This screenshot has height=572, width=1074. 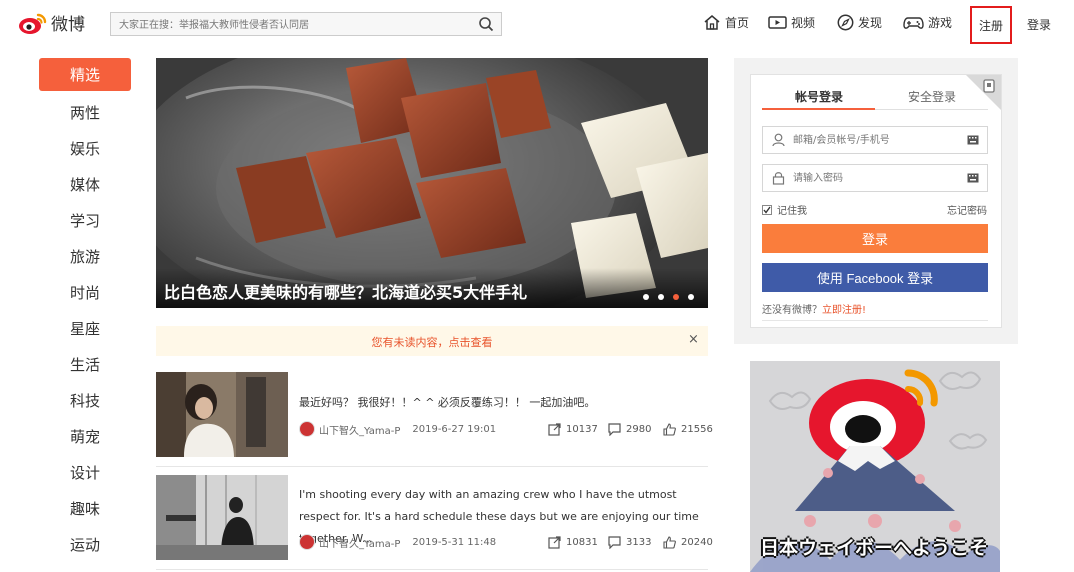 I want to click on banner-title: 比白色恋人更美味的有哪些？北海道必买5大伴手礼, so click(x=345, y=291).